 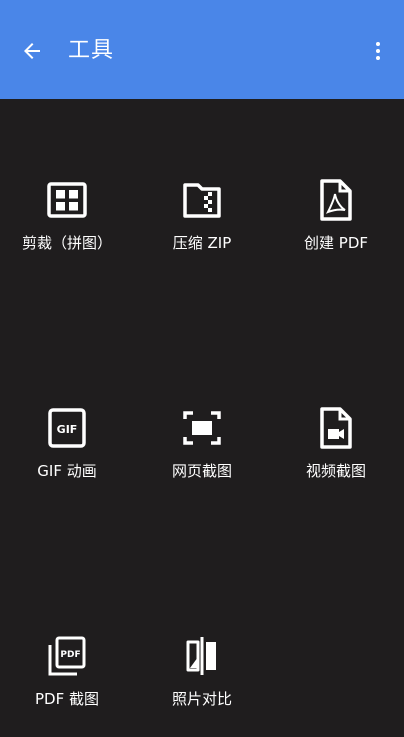 What do you see at coordinates (66, 243) in the screenshot?
I see `tool-label: 剪裁（拼图）` at bounding box center [66, 243].